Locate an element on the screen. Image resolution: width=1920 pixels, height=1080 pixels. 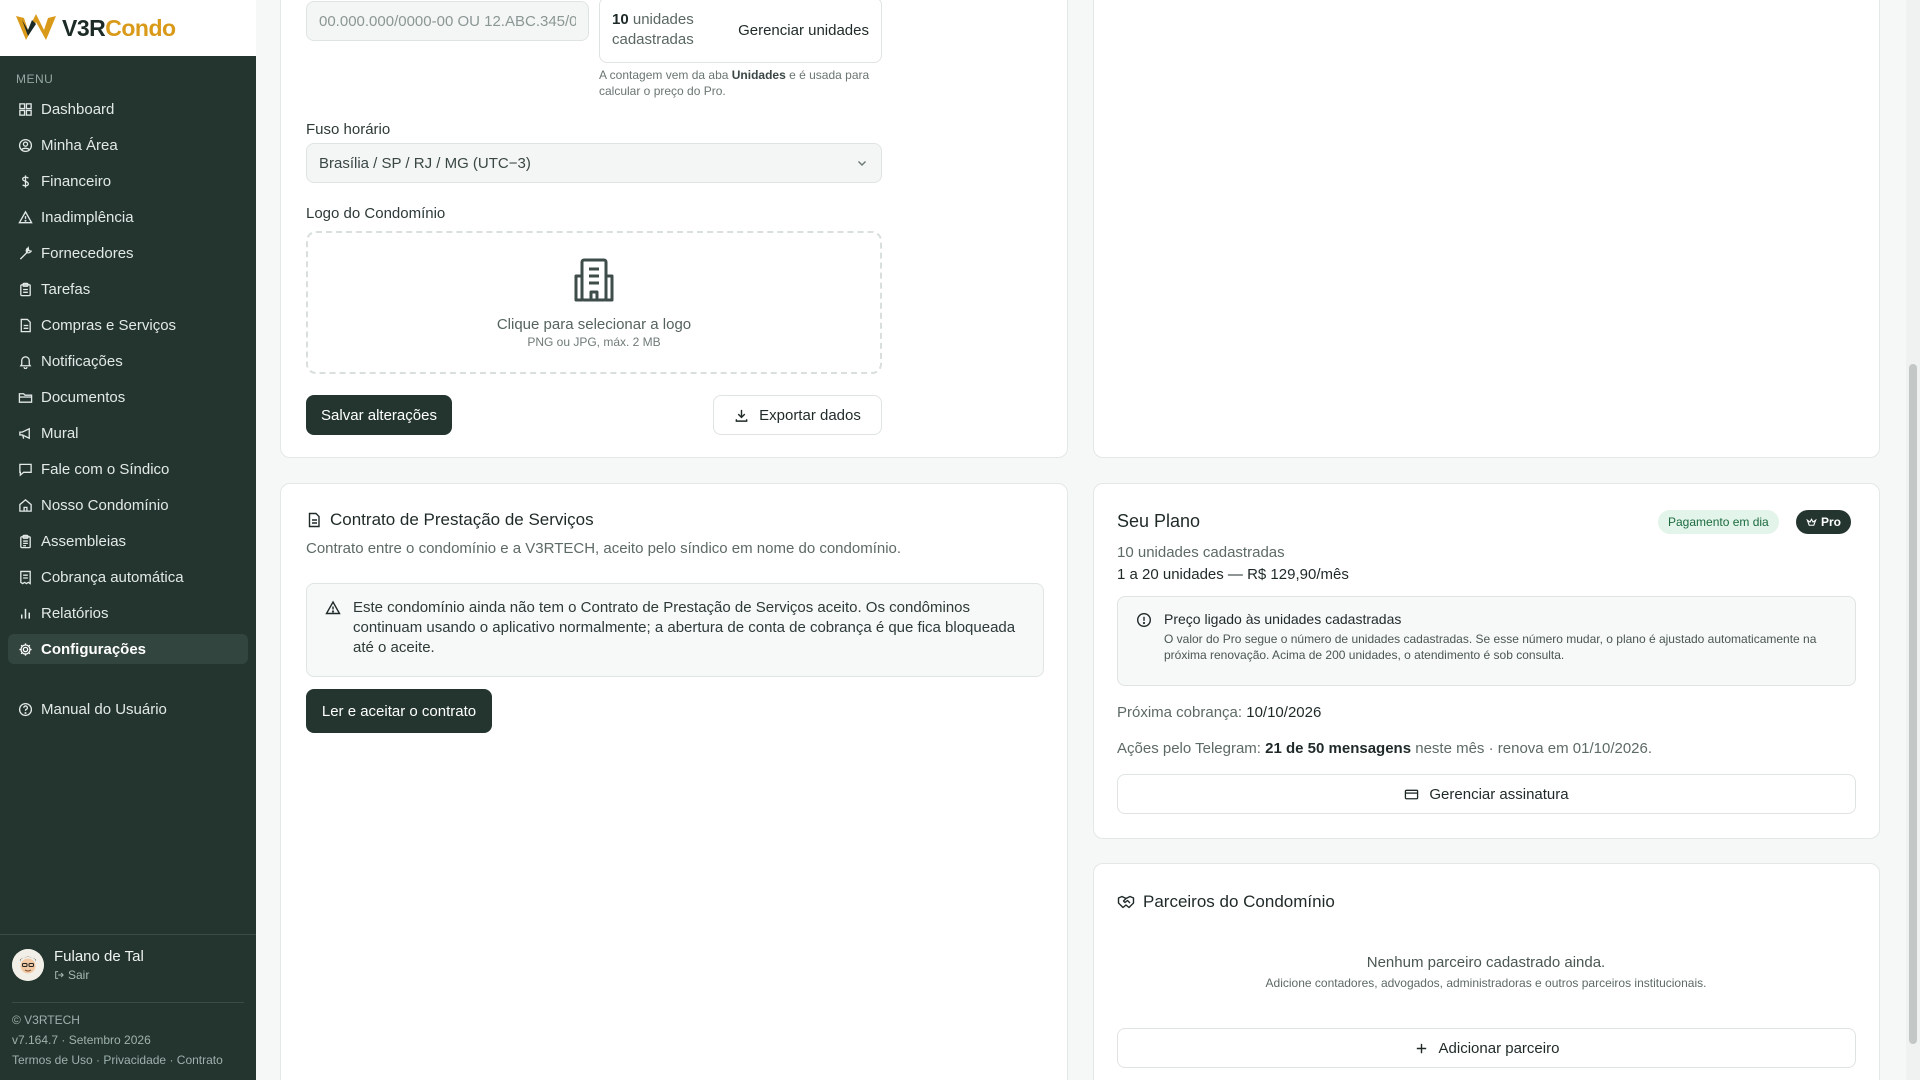
footer-contract-link: Contrato is located at coordinates (200, 1060).